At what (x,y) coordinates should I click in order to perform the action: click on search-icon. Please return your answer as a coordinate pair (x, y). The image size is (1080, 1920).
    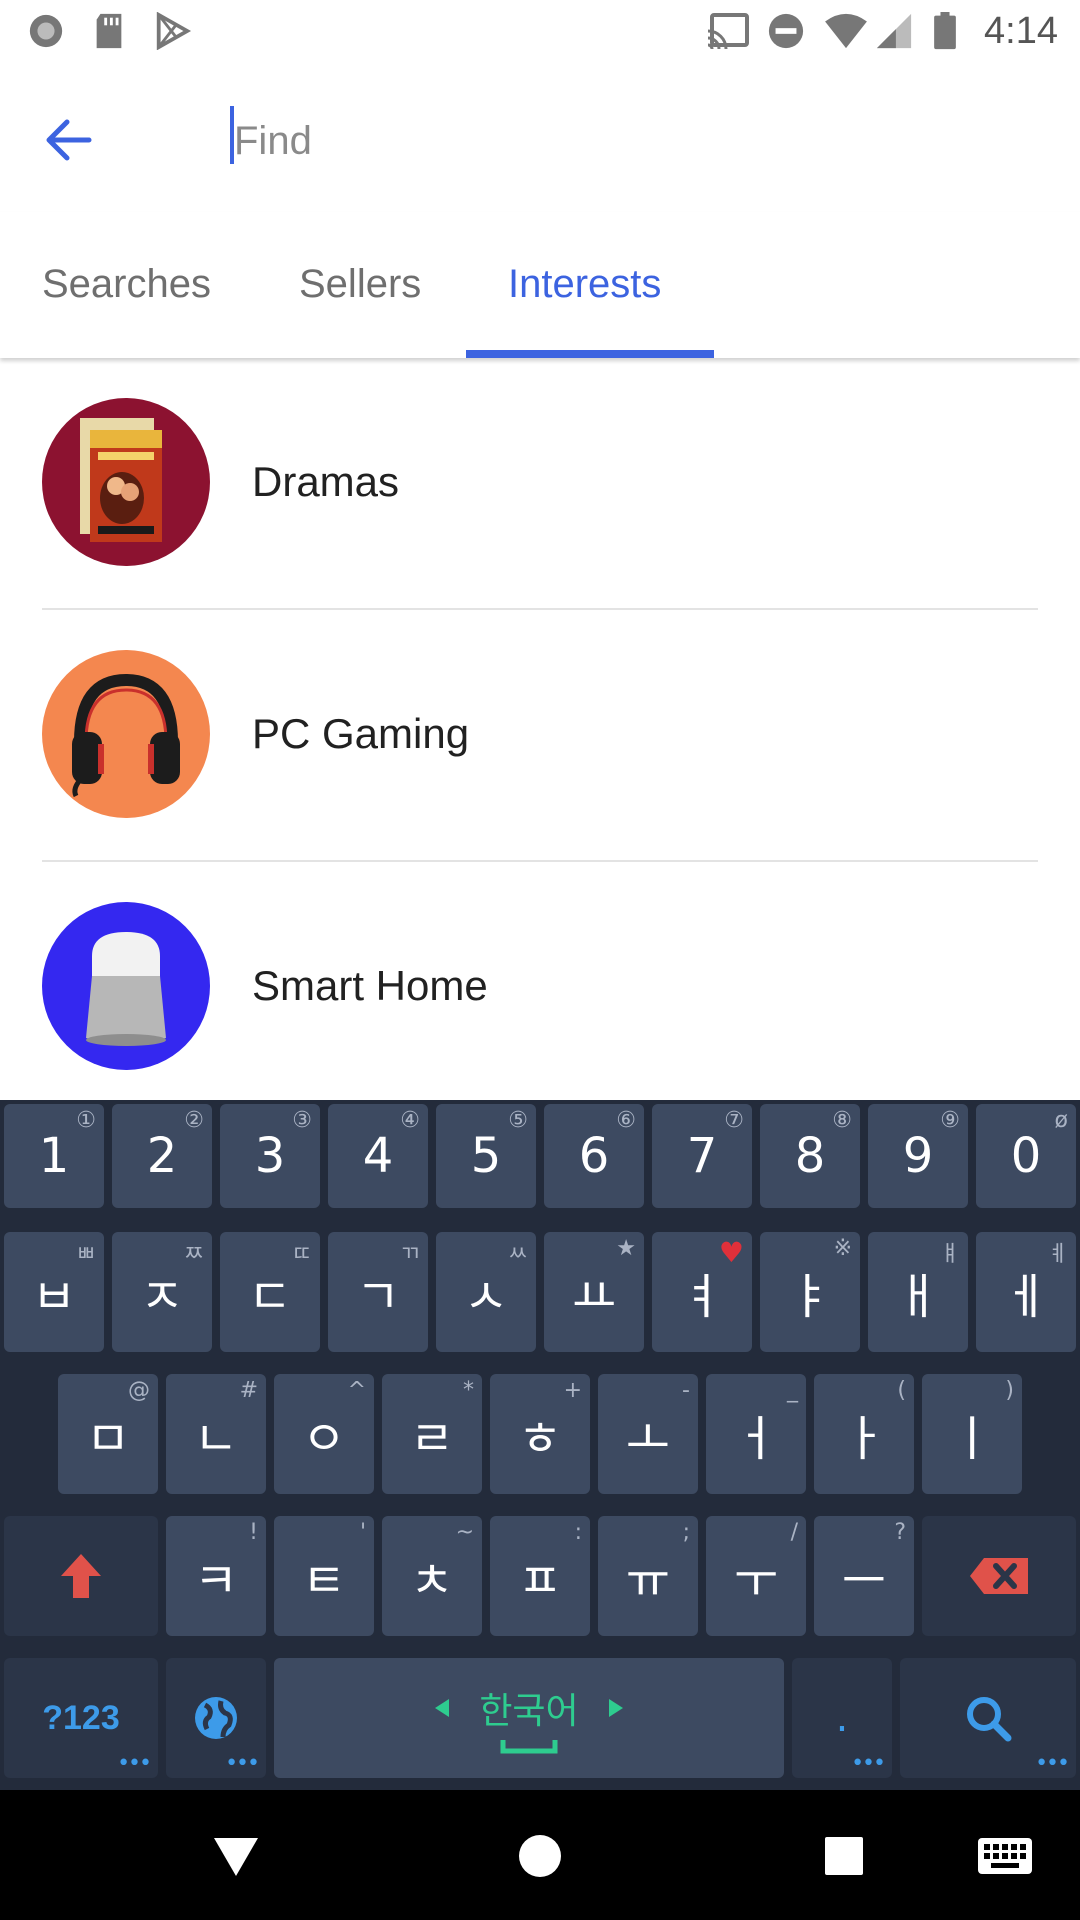
    Looking at the image, I should click on (989, 1719).